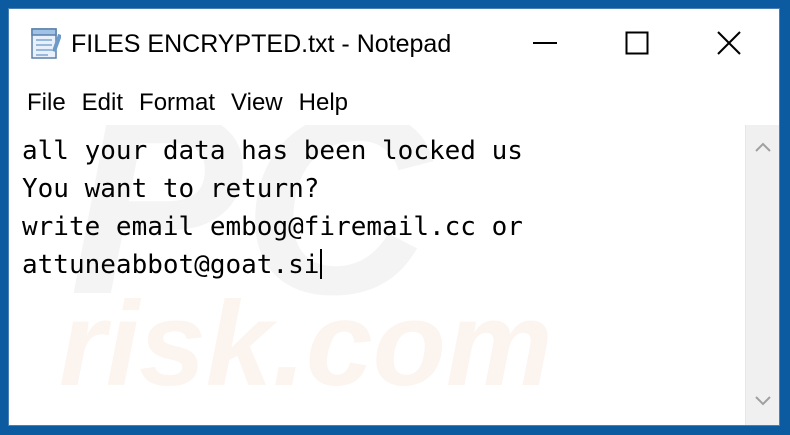 This screenshot has height=435, width=790. What do you see at coordinates (272, 151) in the screenshot?
I see `editor-line: all your data has been locked us` at bounding box center [272, 151].